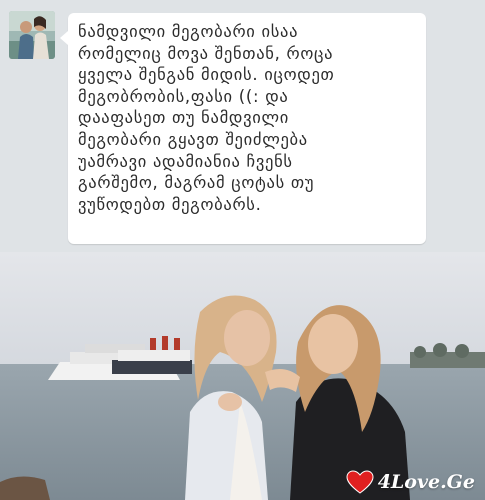 Image resolution: width=485 pixels, height=500 pixels. Describe the element at coordinates (64, 38) in the screenshot. I see `bubble-tail` at that location.